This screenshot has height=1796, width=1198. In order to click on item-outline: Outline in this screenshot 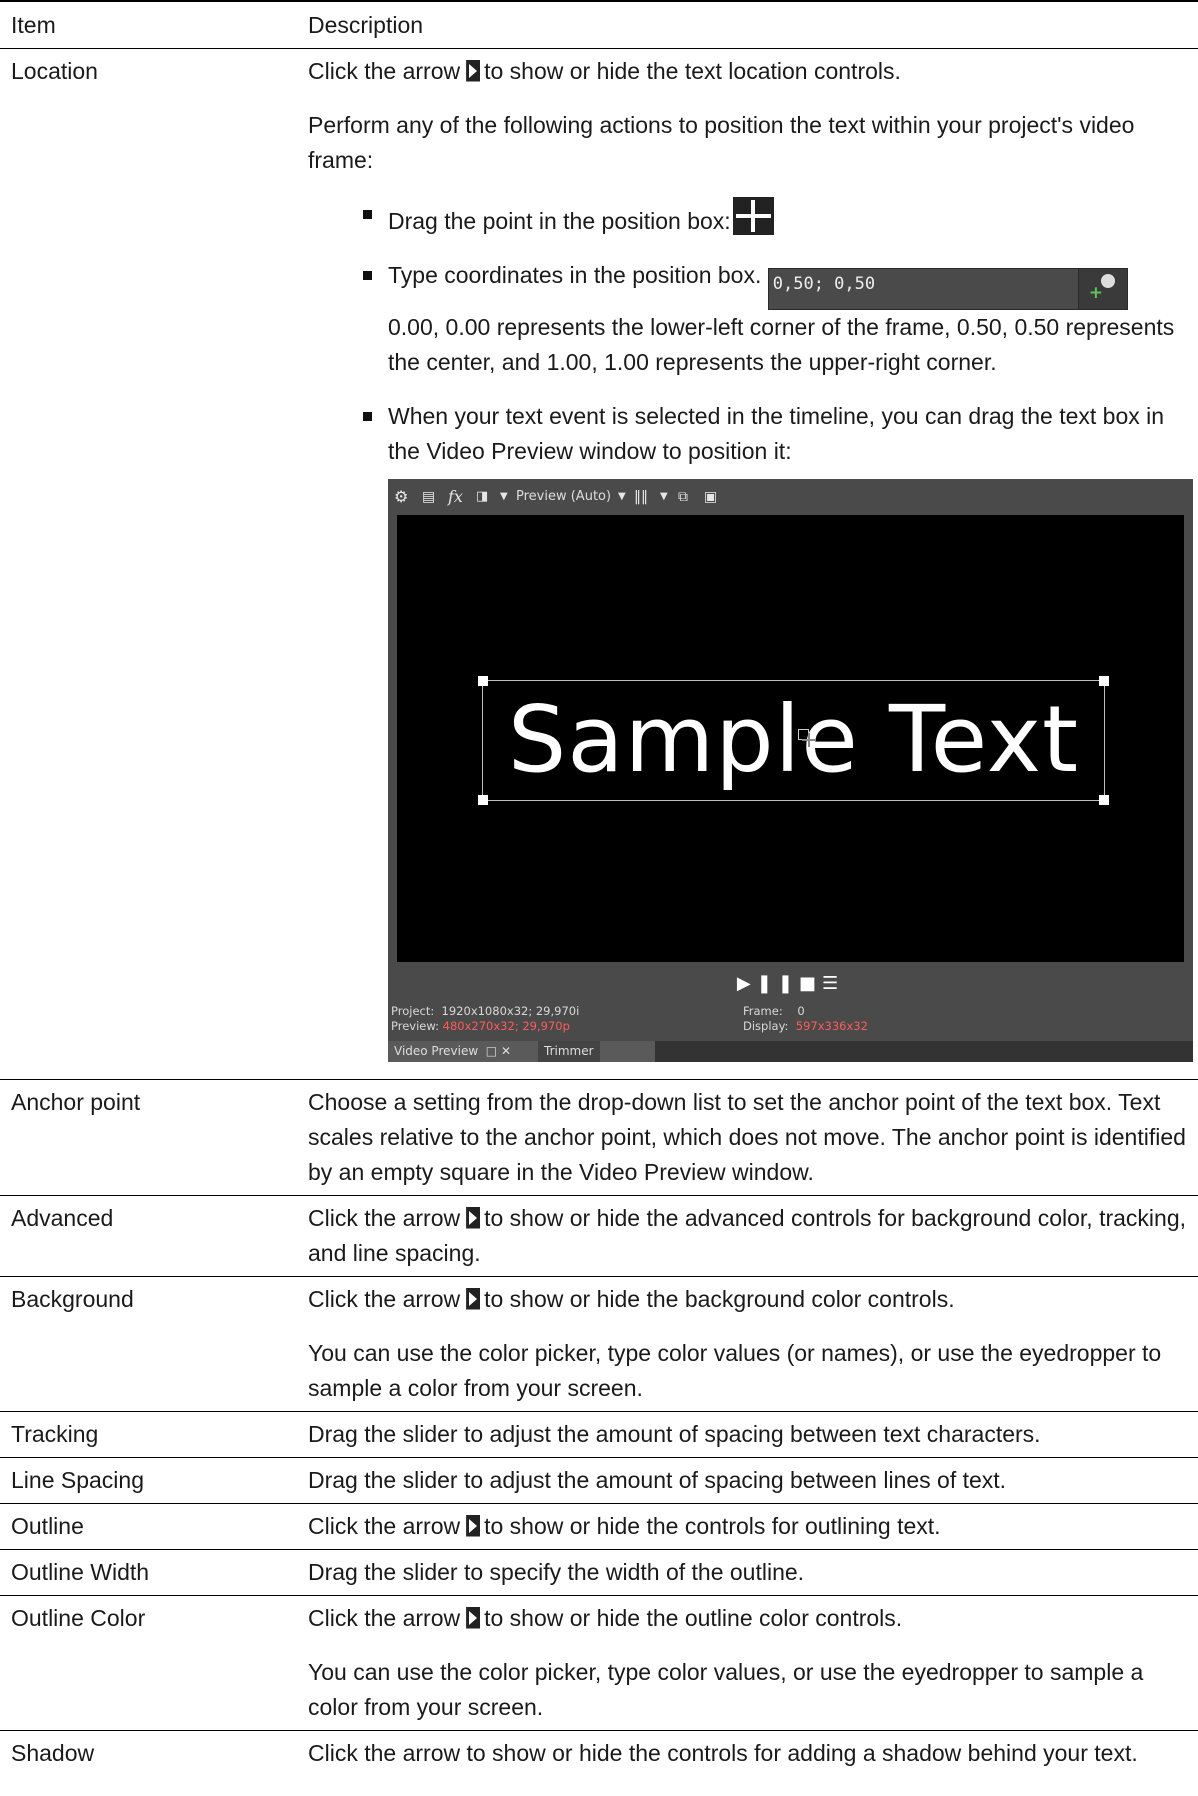, I will do `click(154, 1526)`.